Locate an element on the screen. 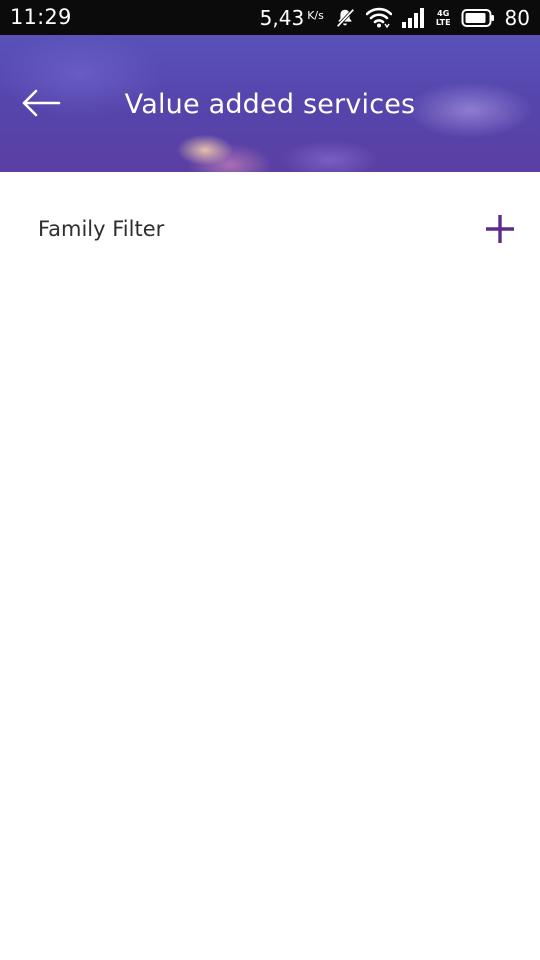 The width and height of the screenshot is (540, 960). network-speed: 5,43 K/s is located at coordinates (292, 18).